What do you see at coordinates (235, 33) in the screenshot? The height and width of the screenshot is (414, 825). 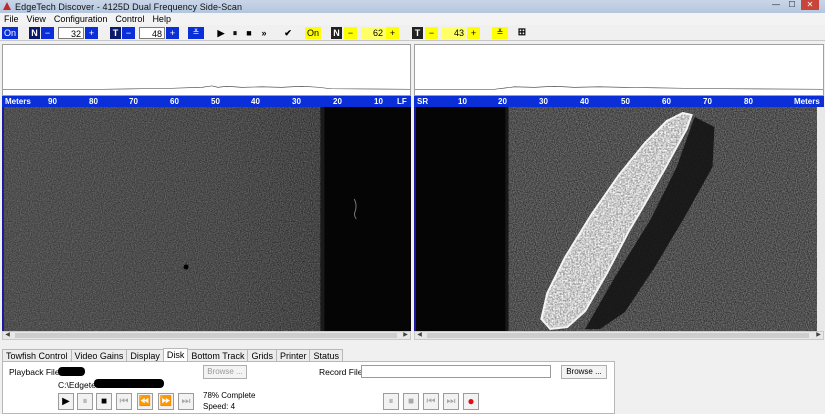 I see `pause-icon: ⏸` at bounding box center [235, 33].